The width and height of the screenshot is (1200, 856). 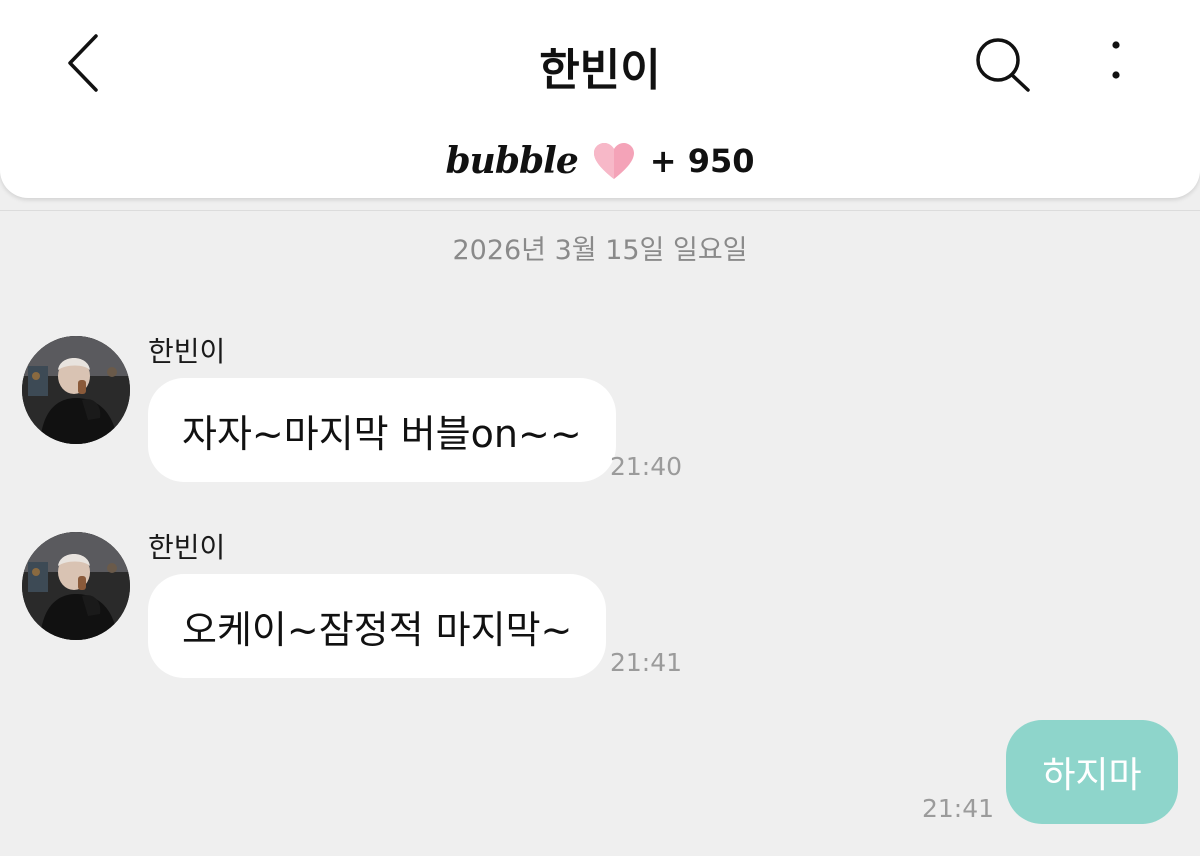 What do you see at coordinates (702, 161) in the screenshot?
I see `heart-count: + 950` at bounding box center [702, 161].